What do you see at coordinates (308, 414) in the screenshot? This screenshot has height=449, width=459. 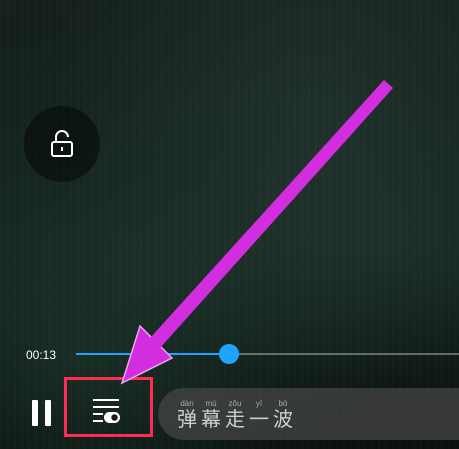 I see `danmaku-input: dàn 弹 mù 幕 zǒu 走 yí 一 bō 波` at bounding box center [308, 414].